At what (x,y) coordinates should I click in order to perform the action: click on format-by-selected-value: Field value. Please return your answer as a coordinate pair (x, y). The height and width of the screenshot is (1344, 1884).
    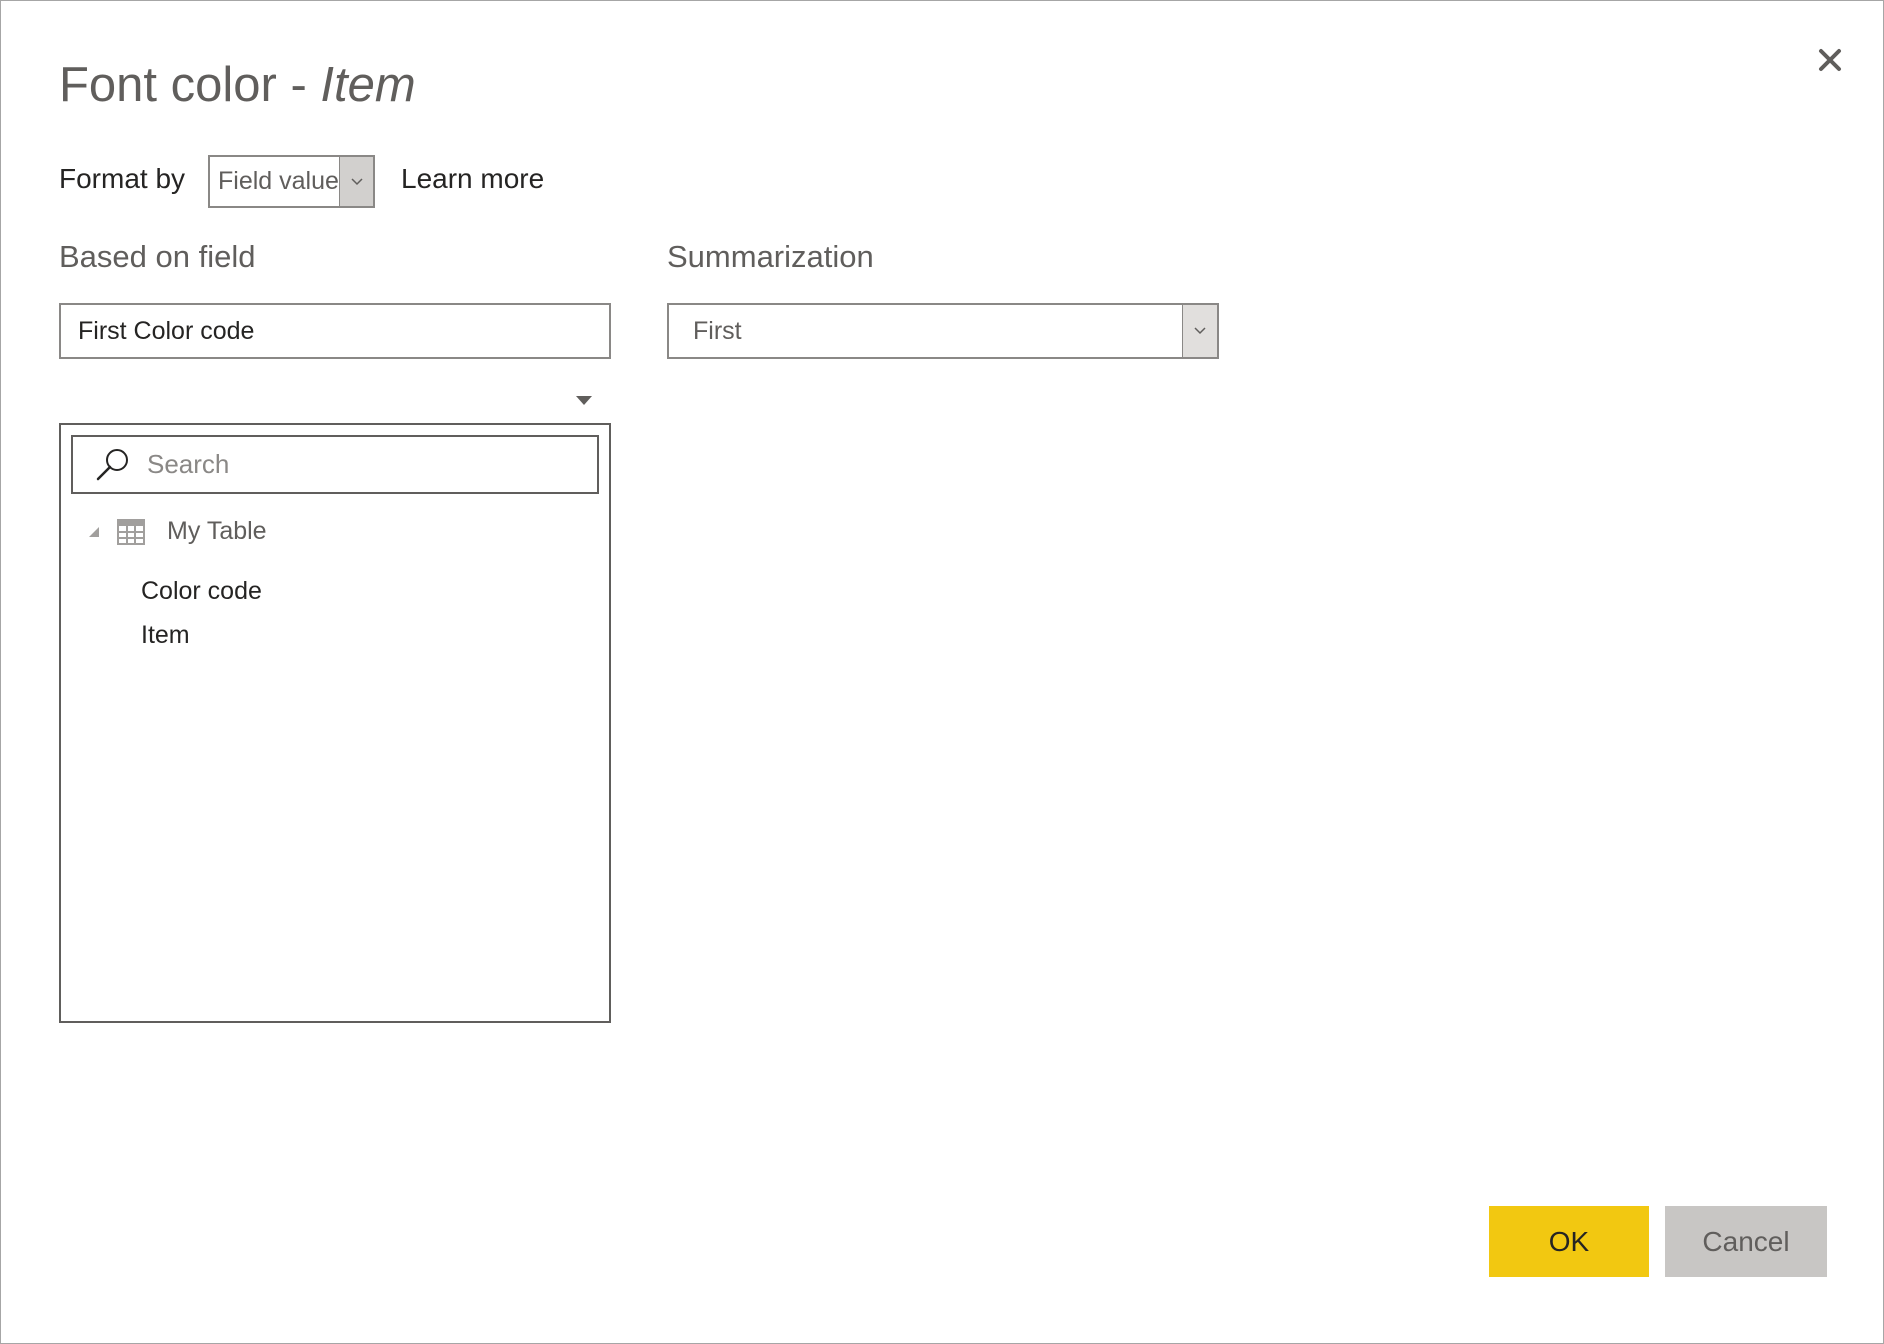
    Looking at the image, I should click on (278, 181).